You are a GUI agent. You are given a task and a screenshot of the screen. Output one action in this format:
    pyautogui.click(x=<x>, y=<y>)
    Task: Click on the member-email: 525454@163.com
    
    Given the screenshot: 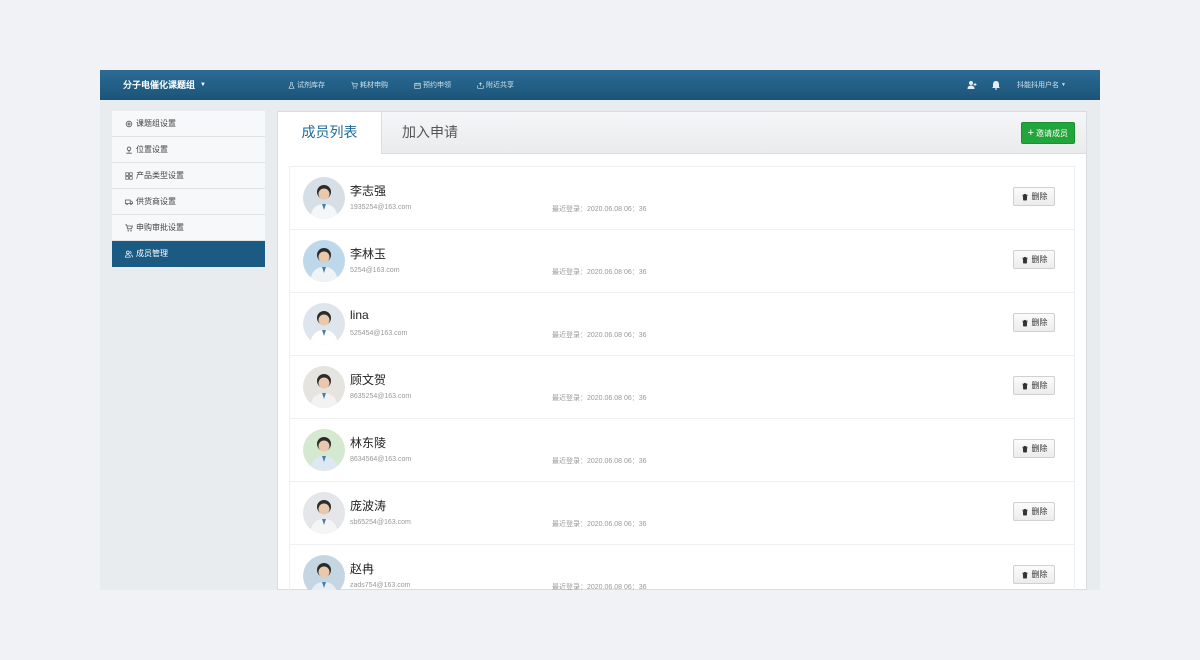 What is the action you would take?
    pyautogui.click(x=379, y=333)
    